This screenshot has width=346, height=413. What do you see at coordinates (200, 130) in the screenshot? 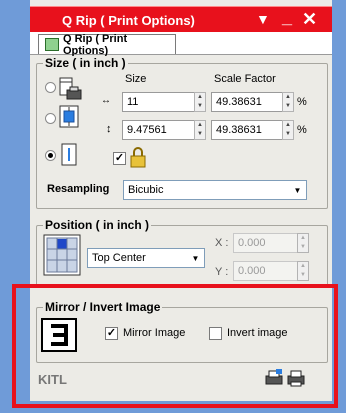
I see `height-spinner: ▲ ▼` at bounding box center [200, 130].